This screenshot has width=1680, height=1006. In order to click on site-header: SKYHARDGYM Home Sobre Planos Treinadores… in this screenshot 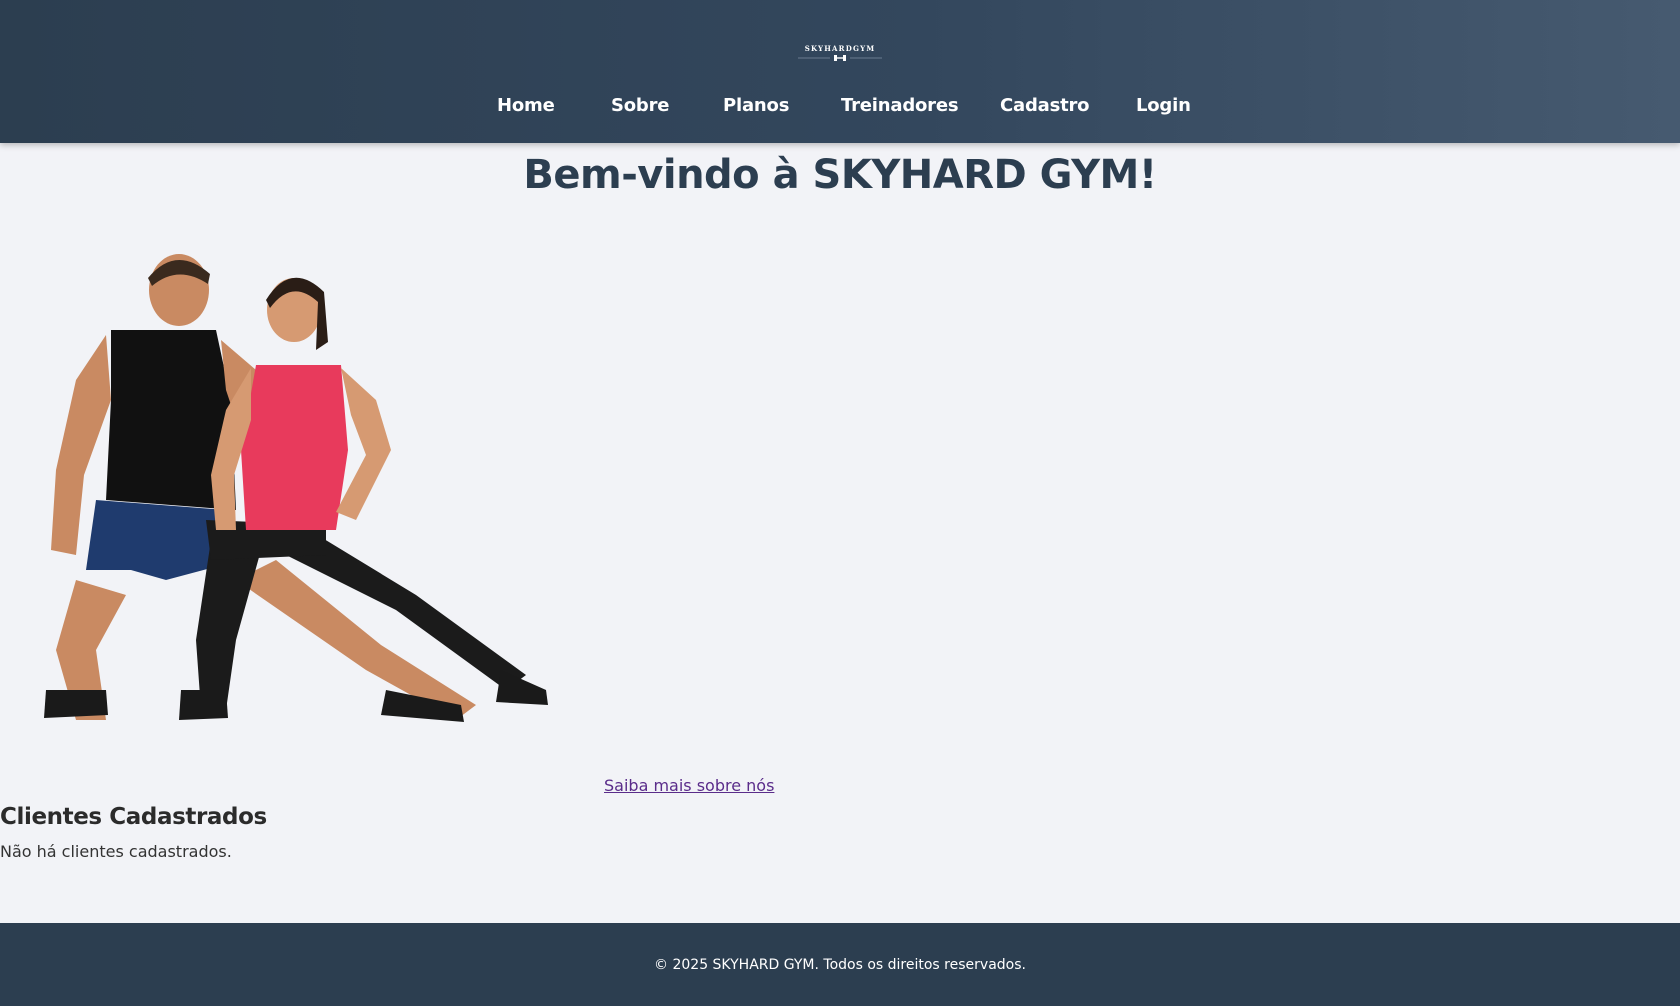, I will do `click(840, 71)`.